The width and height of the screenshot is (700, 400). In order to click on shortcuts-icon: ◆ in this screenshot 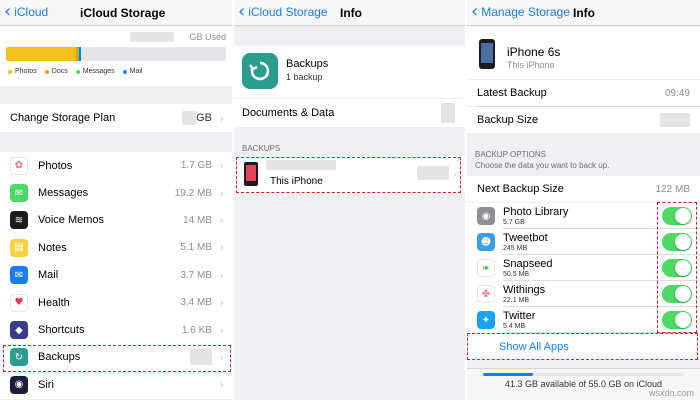, I will do `click(19, 330)`.